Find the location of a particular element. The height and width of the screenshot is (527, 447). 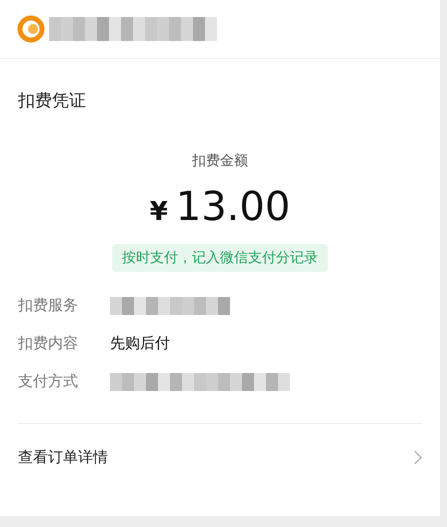

card-title: 扣费凭证 is located at coordinates (52, 101).